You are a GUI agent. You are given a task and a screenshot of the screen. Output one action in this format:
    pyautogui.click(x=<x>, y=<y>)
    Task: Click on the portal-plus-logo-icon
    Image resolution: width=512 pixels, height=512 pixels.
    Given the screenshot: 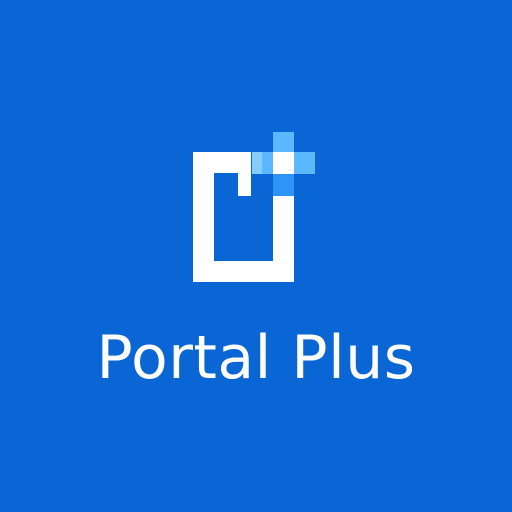 What is the action you would take?
    pyautogui.click(x=254, y=207)
    